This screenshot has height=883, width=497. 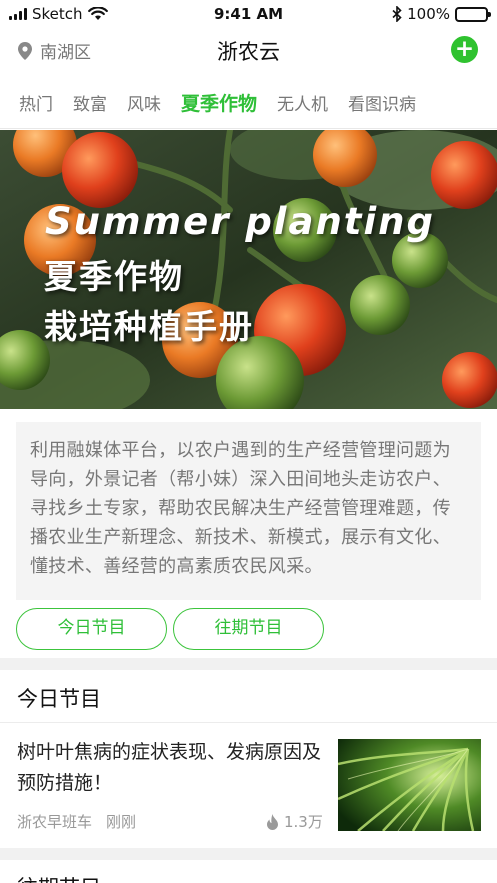 What do you see at coordinates (248, 128) in the screenshot?
I see `tabs-divider` at bounding box center [248, 128].